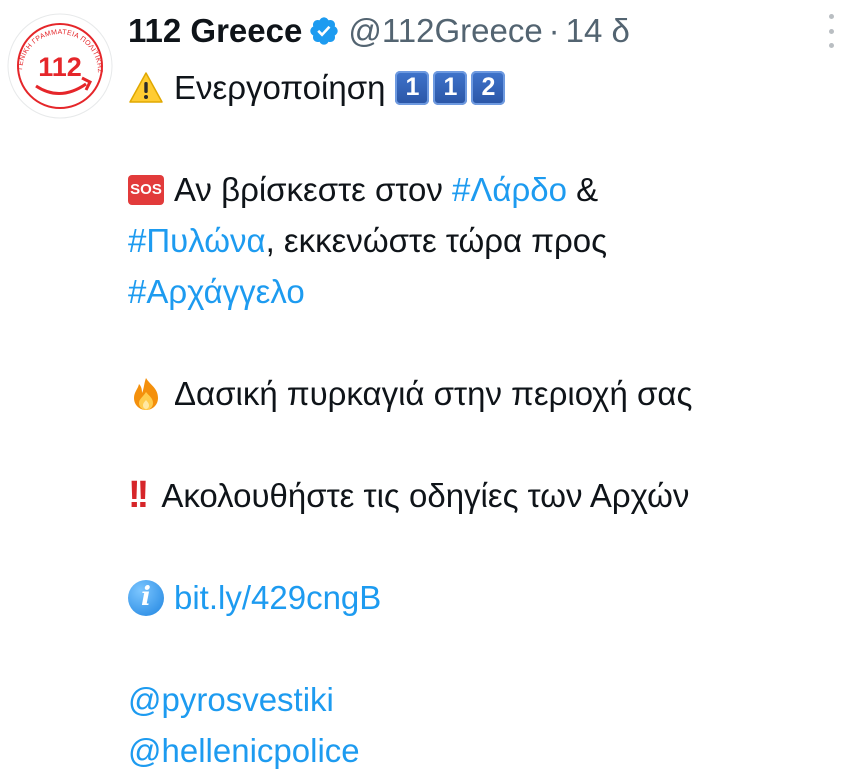 Image resolution: width=843 pixels, height=772 pixels. What do you see at coordinates (146, 87) in the screenshot?
I see `warning-icon` at bounding box center [146, 87].